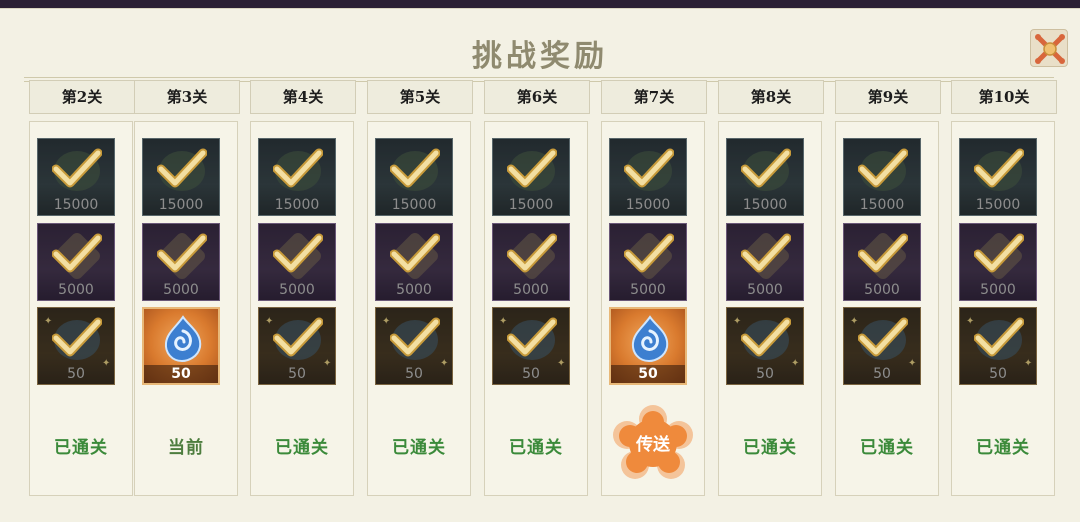 This screenshot has height=522, width=1080. What do you see at coordinates (303, 97) in the screenshot?
I see `stage-label: 第4关` at bounding box center [303, 97].